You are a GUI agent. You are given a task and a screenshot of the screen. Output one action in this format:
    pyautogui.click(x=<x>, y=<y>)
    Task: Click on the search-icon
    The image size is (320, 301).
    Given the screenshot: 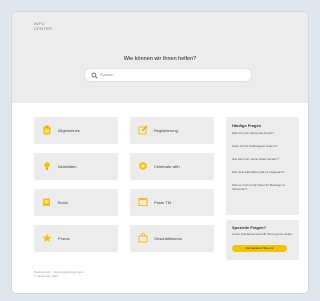 What is the action you would take?
    pyautogui.click(x=94, y=75)
    